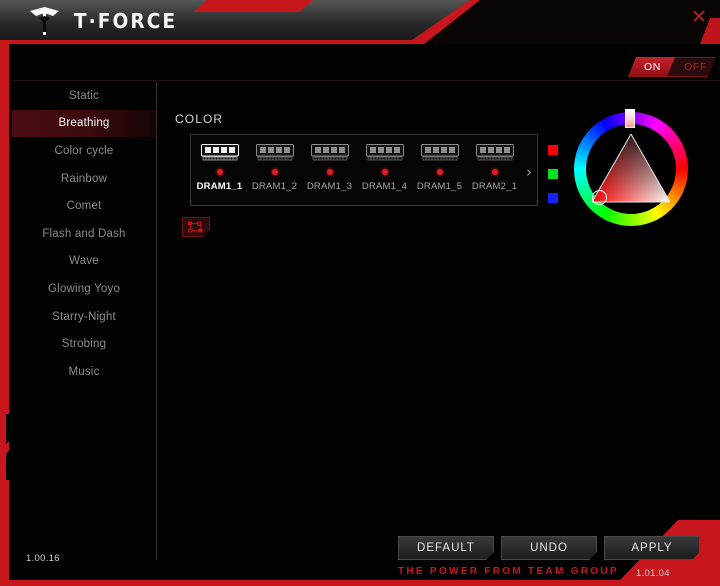 The width and height of the screenshot is (720, 586). What do you see at coordinates (652, 548) in the screenshot?
I see `apply-button: APPLY` at bounding box center [652, 548].